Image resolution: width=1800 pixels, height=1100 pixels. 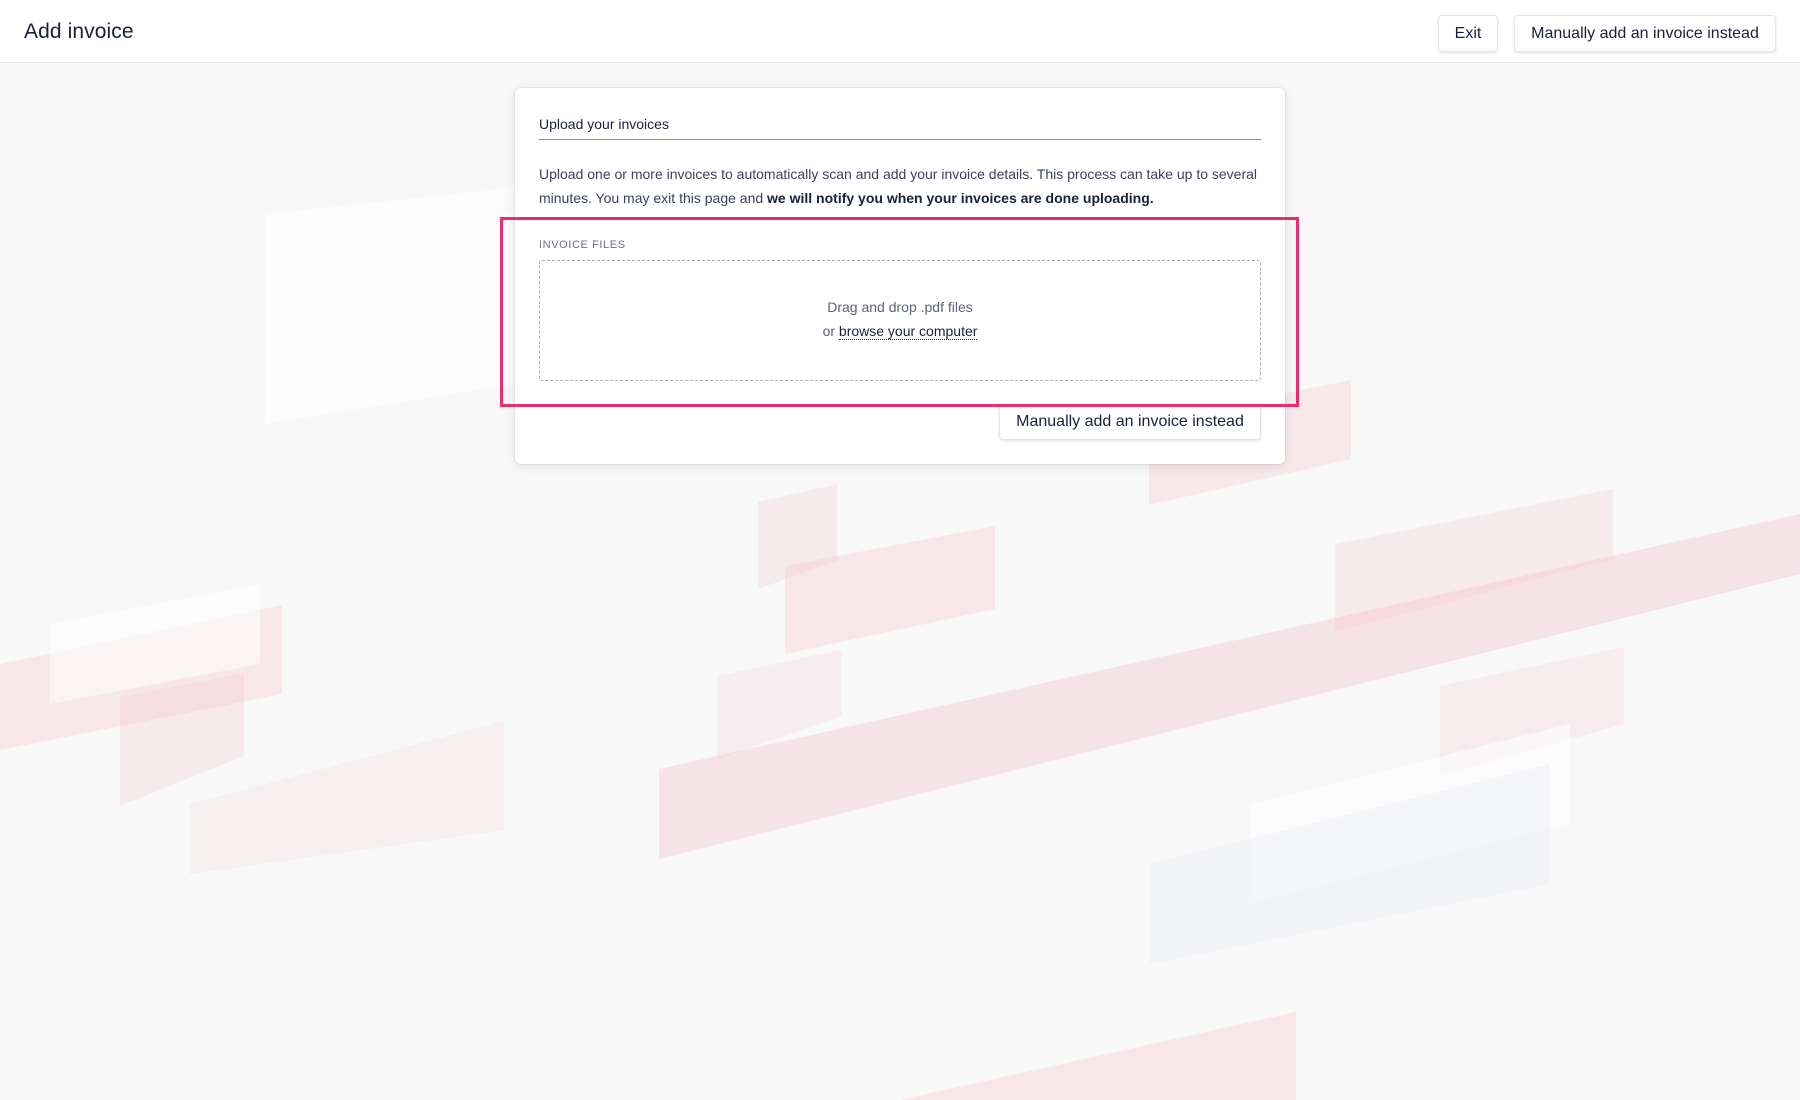 What do you see at coordinates (1130, 422) in the screenshot?
I see `manual-add-invoice-card-button: Manually add an invoice instead` at bounding box center [1130, 422].